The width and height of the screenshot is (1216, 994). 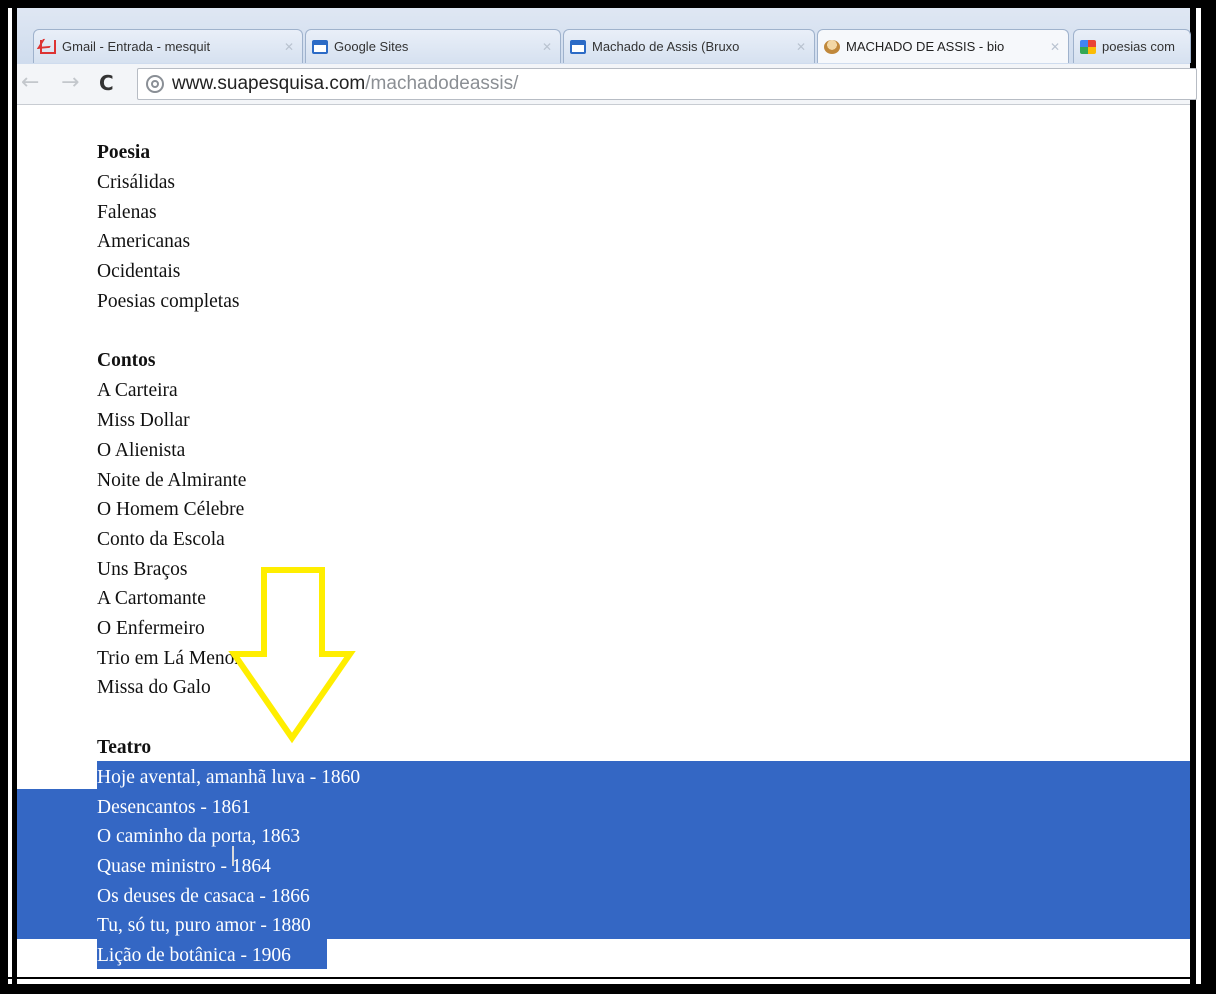 I want to click on list-item: Miss Dollar, so click(x=143, y=421).